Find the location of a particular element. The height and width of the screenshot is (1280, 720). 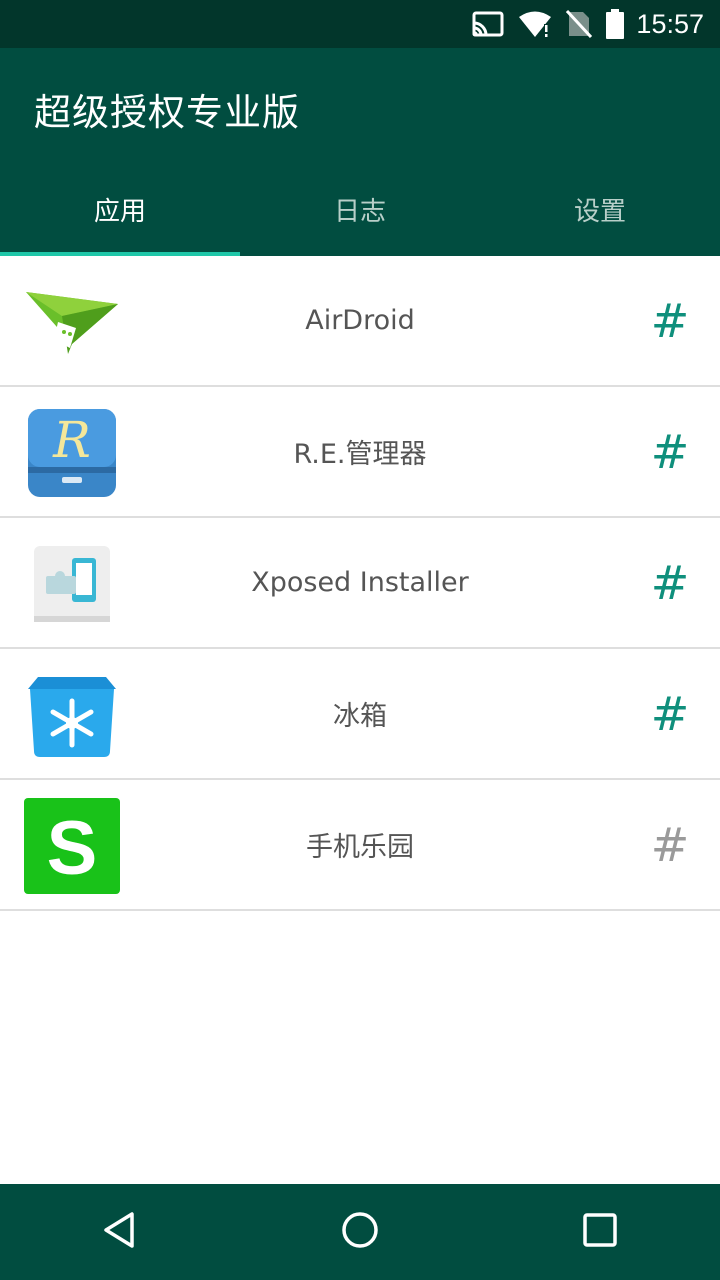

tab-label: 设置 is located at coordinates (599, 211).